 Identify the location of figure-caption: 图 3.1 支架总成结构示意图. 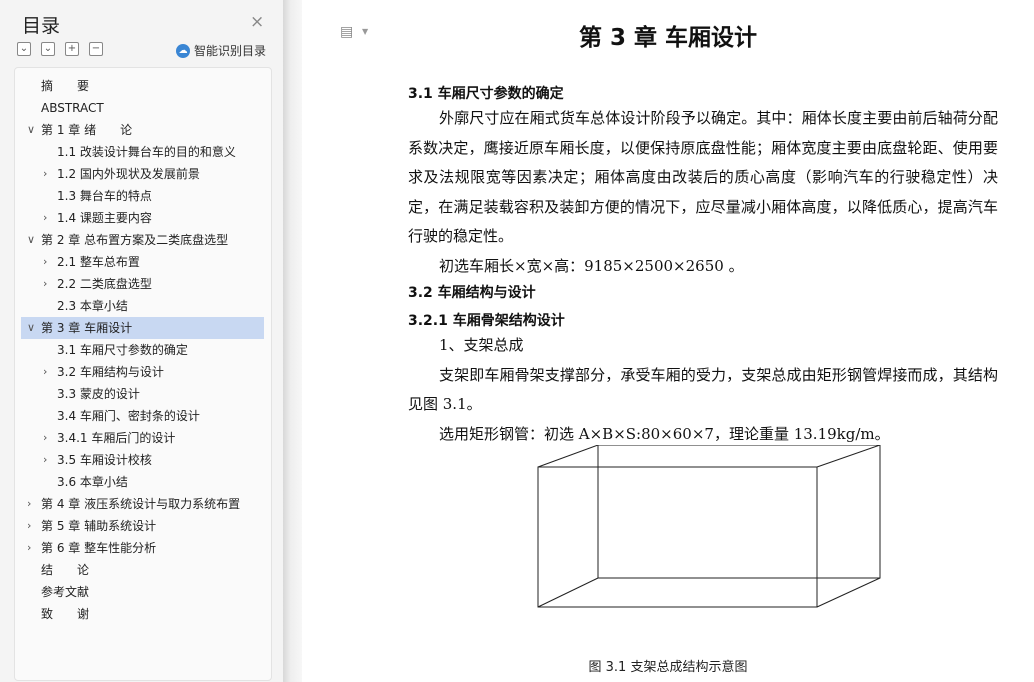
(668, 667).